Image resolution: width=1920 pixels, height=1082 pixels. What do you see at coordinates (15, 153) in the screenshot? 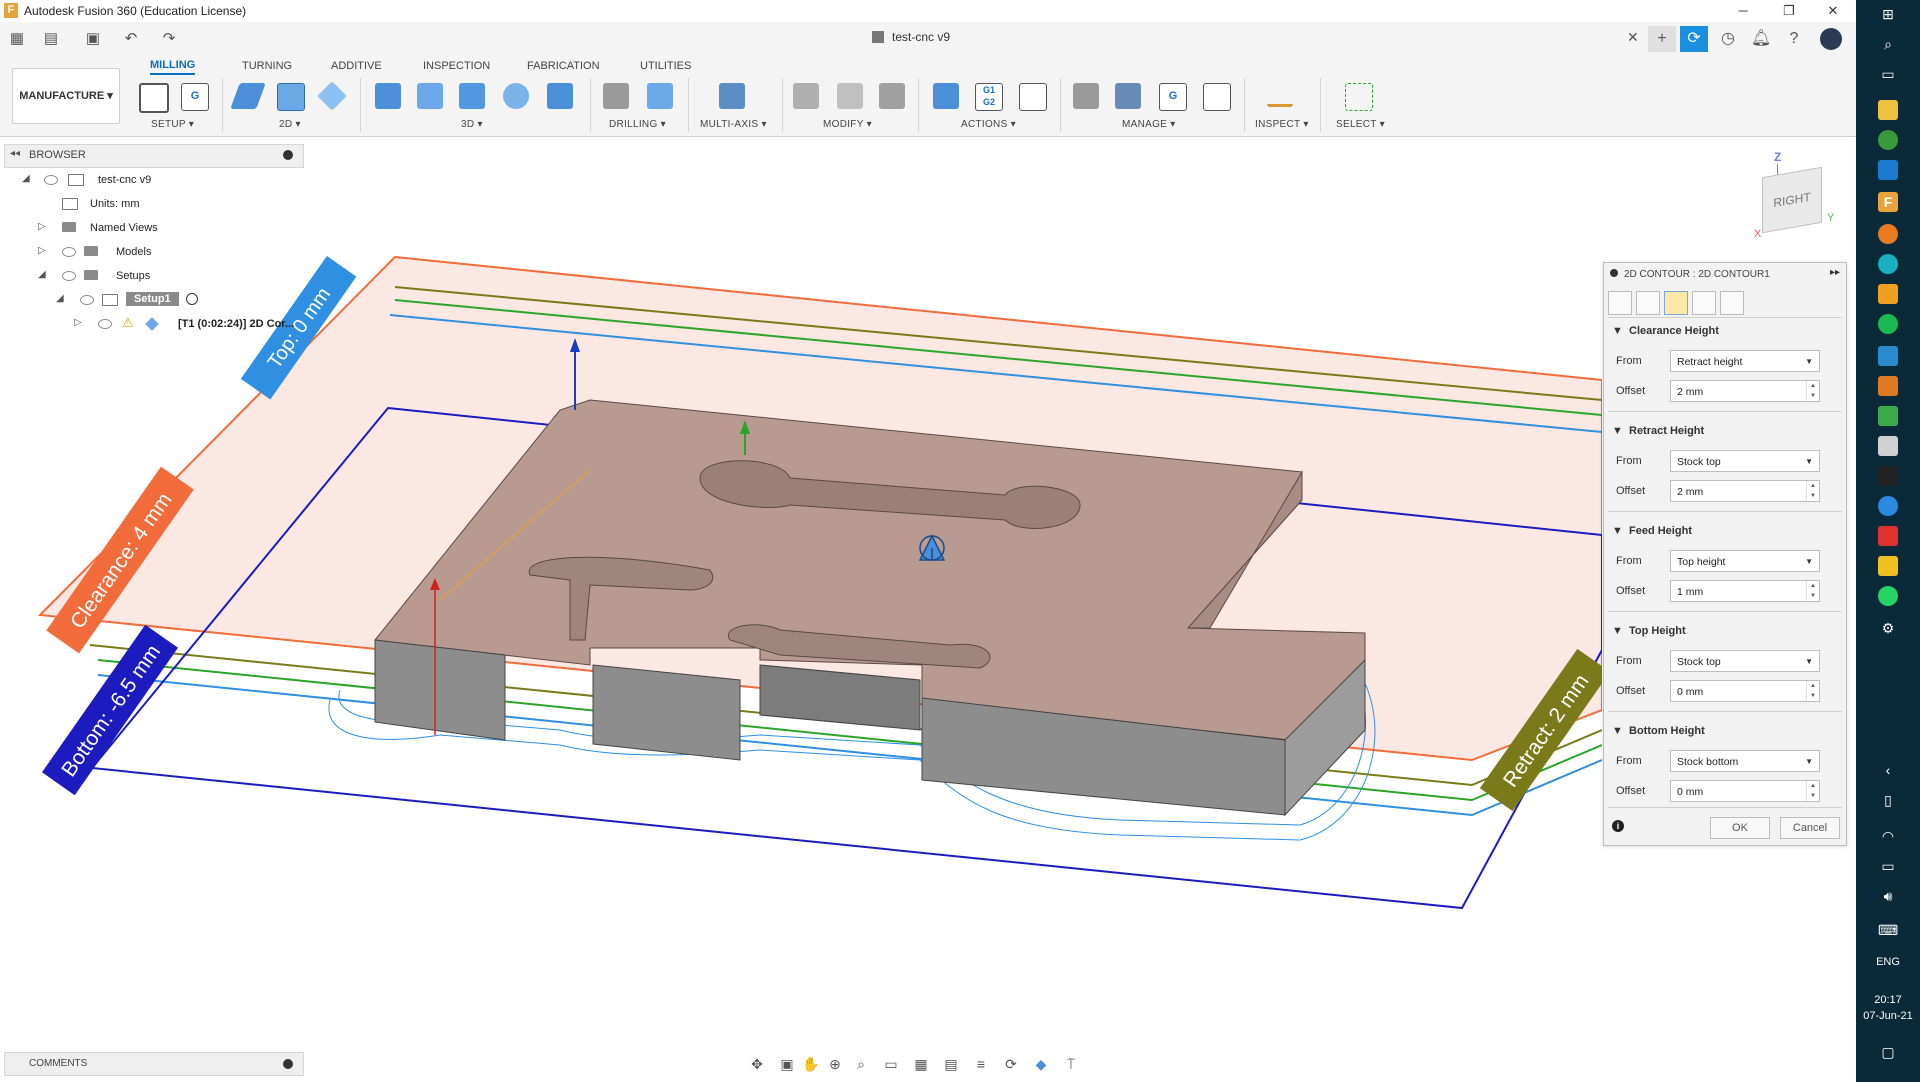
I see `collapse-browser-icon: ◂◂` at bounding box center [15, 153].